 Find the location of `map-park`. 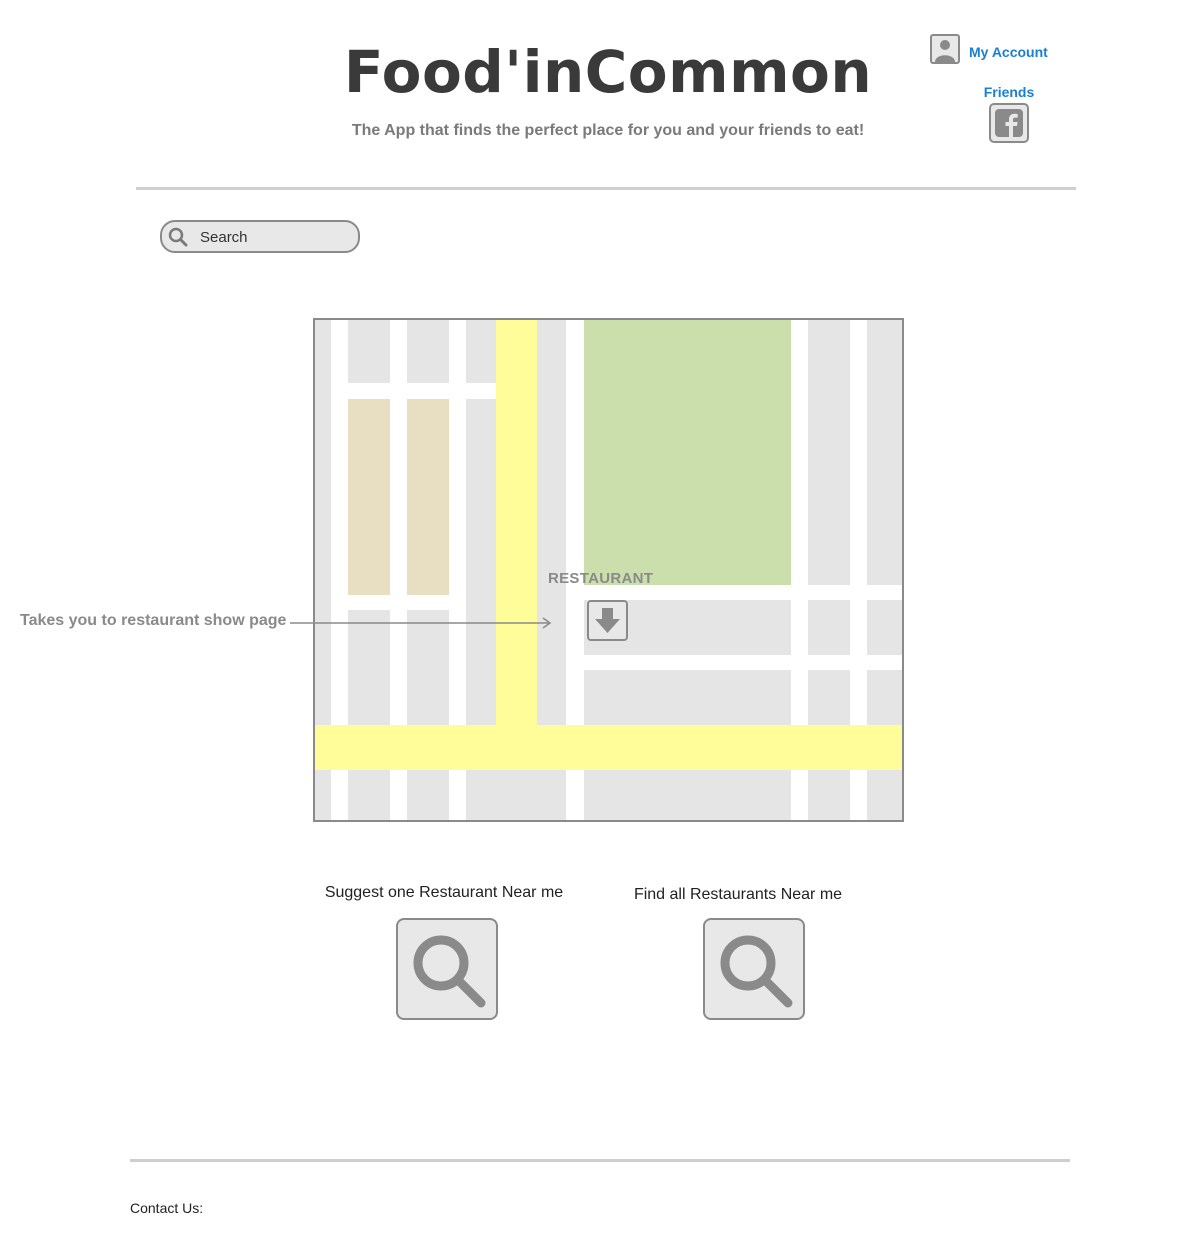

map-park is located at coordinates (687, 452).